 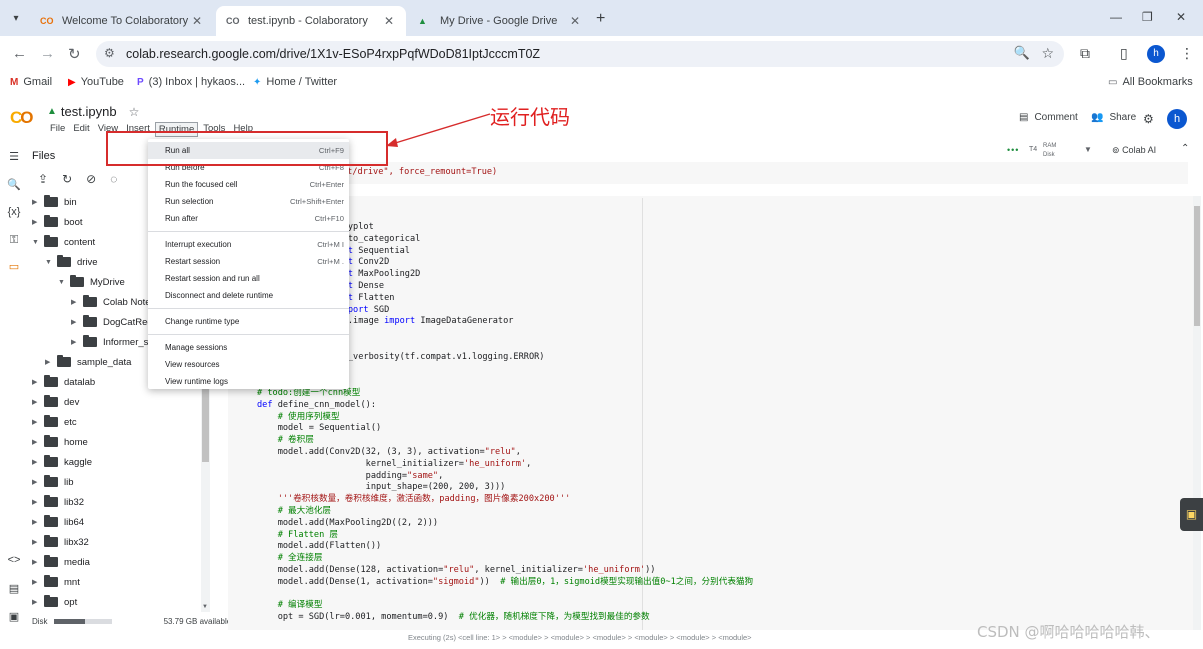 I want to click on runtime-menu-item: Run the focused cell Ctrl+Enter, so click(x=248, y=184).